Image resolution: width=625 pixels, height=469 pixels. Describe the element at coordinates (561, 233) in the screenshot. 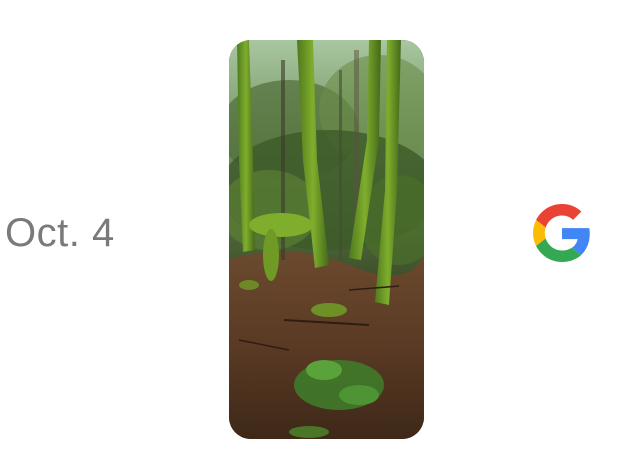

I see `google-g-icon` at that location.